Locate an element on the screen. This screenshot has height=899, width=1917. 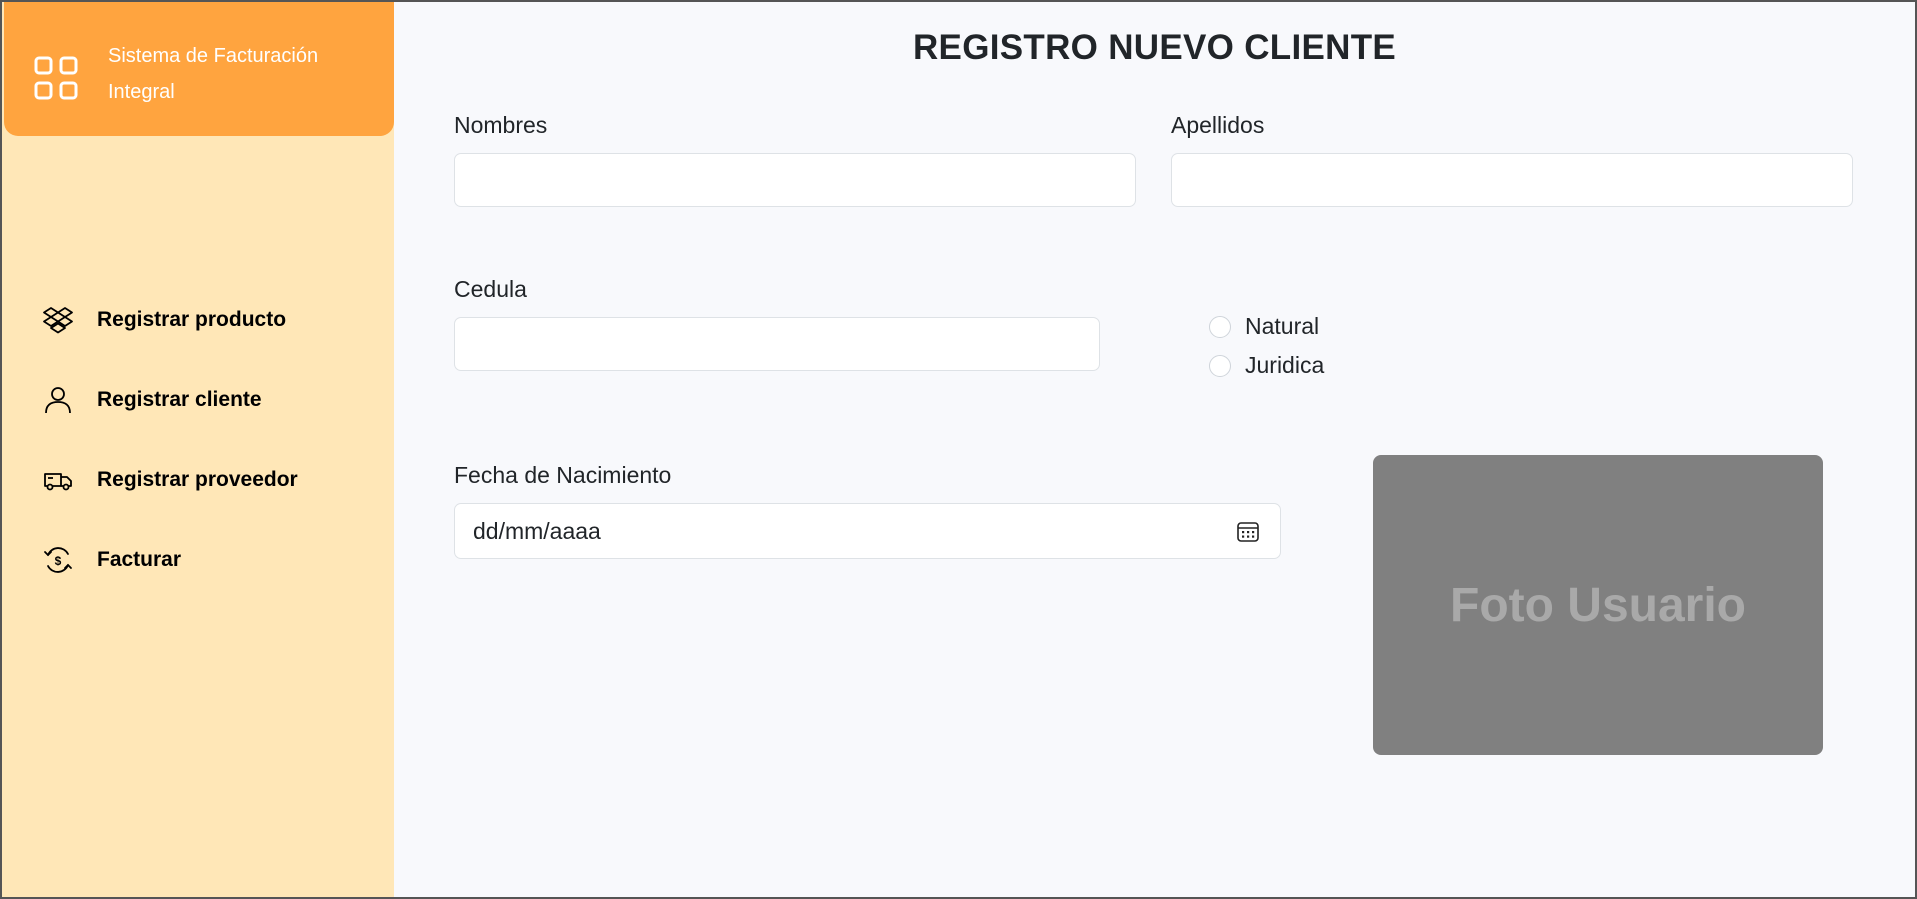
apellidos-label: Apellidos is located at coordinates (1218, 125).